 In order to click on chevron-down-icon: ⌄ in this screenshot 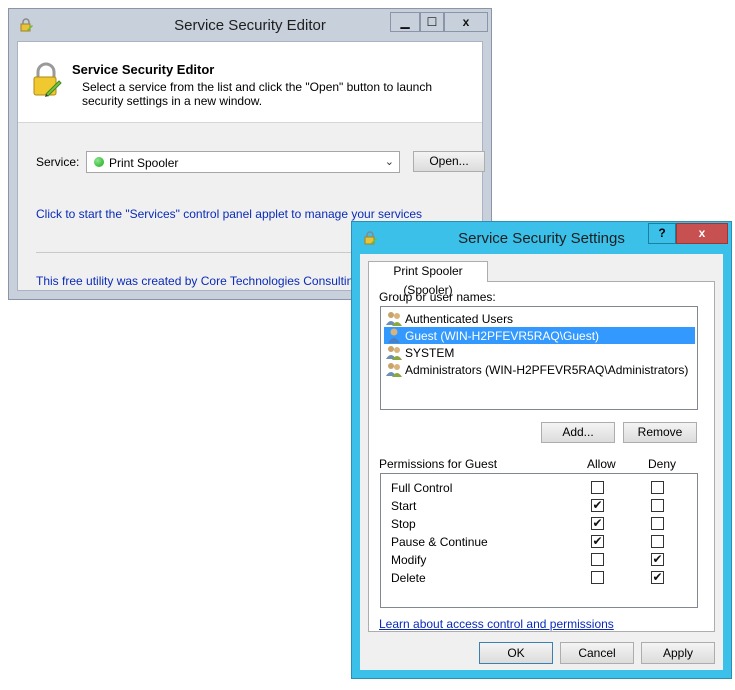, I will do `click(389, 161)`.